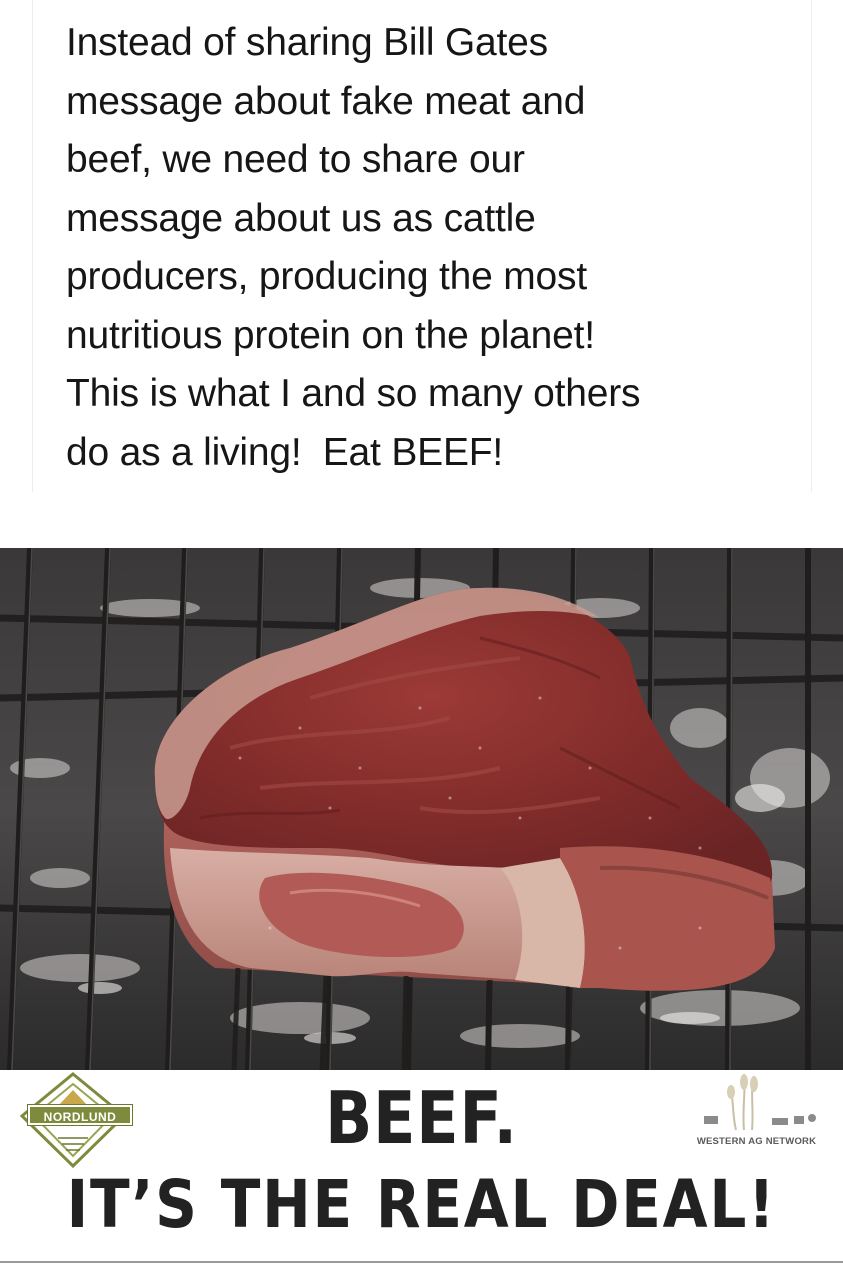  I want to click on headline-real-deal: IT’S THE REAL DEAL!, so click(421, 1204).